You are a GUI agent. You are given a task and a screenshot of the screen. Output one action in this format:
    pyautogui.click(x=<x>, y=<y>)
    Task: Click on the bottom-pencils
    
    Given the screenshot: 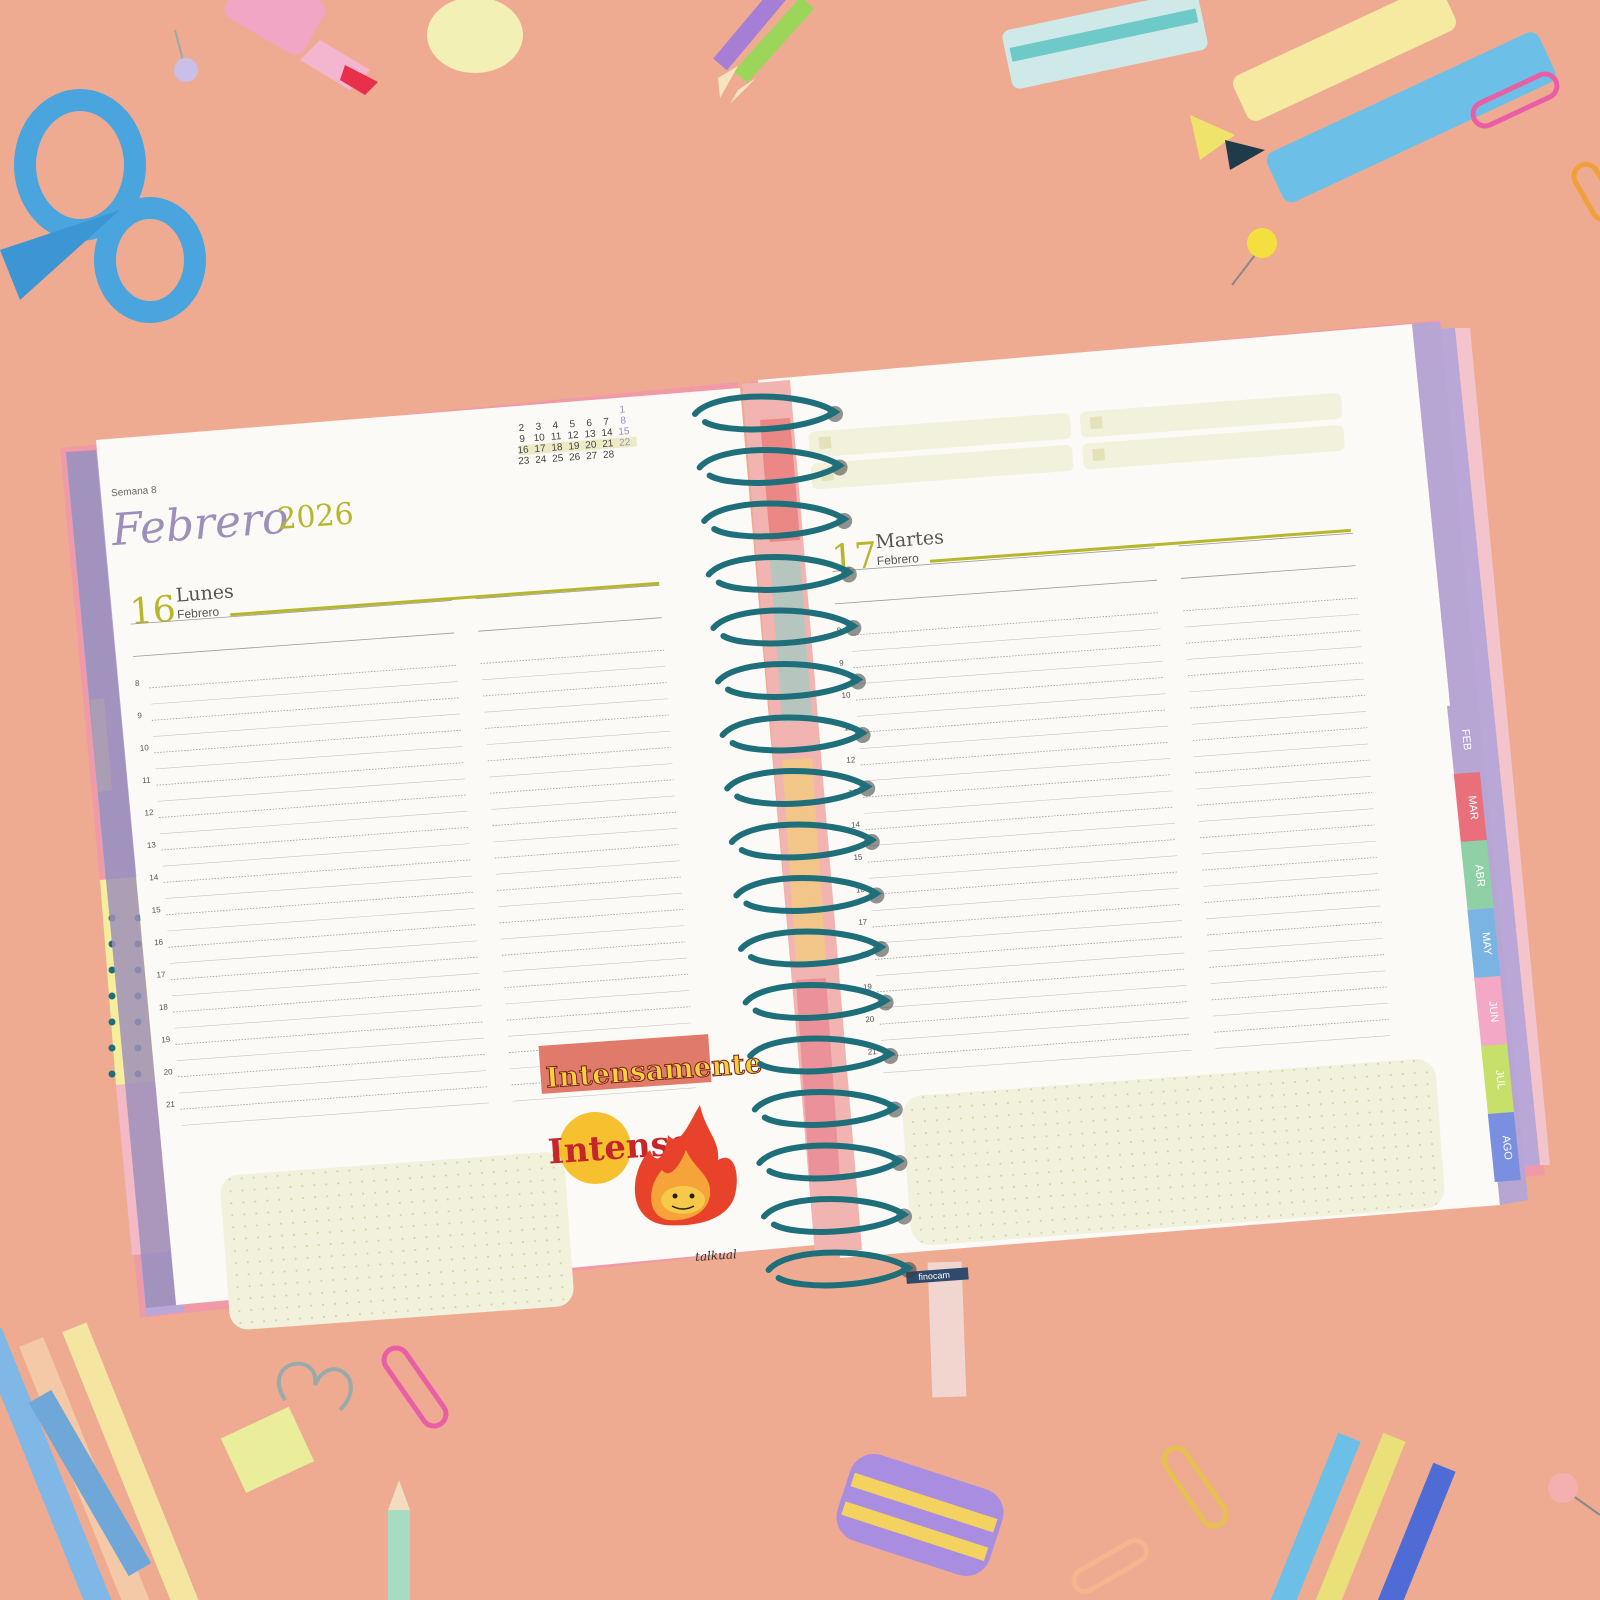 What is the action you would take?
    pyautogui.click(x=107, y=1461)
    